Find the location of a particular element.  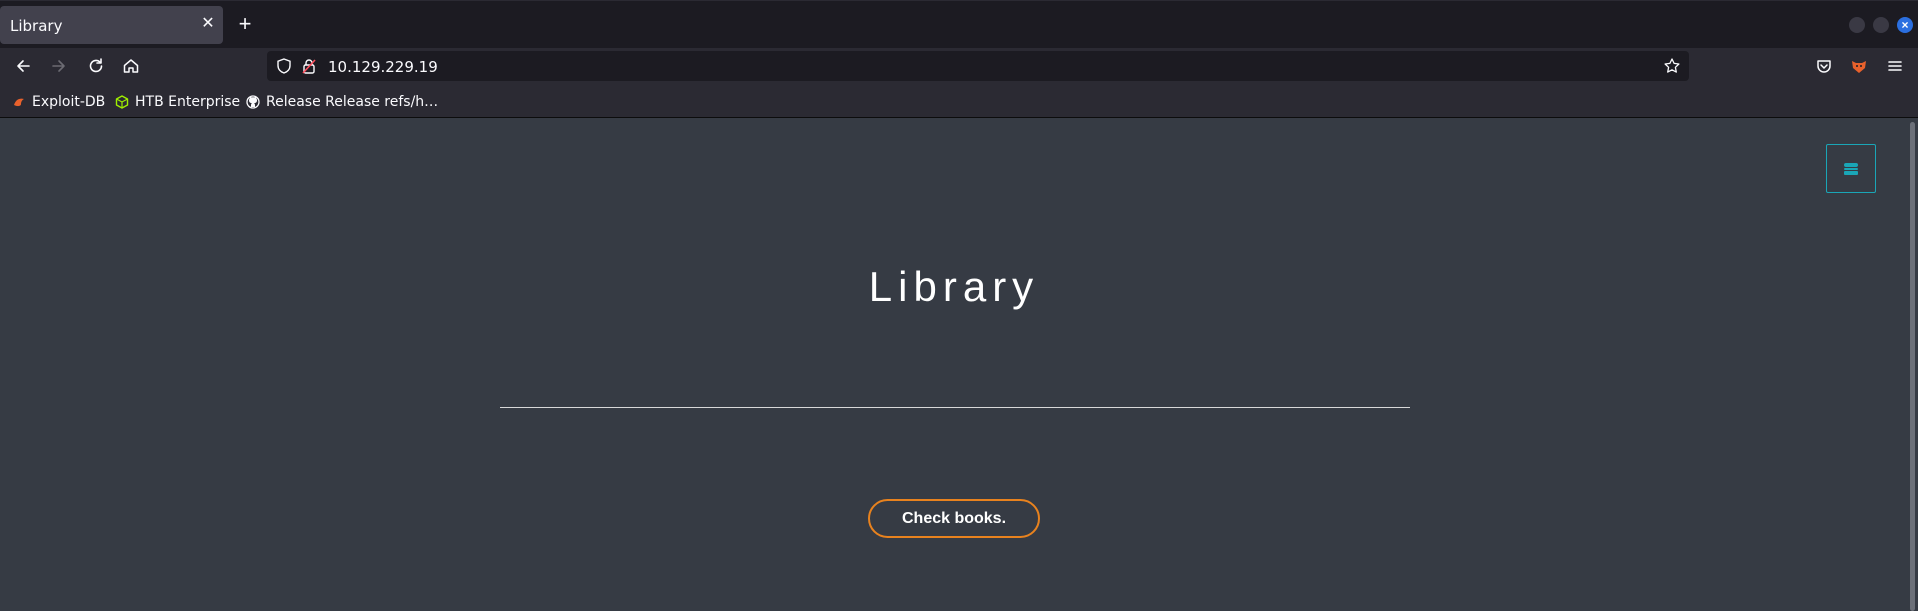

menu-toggle-button is located at coordinates (1851, 168).